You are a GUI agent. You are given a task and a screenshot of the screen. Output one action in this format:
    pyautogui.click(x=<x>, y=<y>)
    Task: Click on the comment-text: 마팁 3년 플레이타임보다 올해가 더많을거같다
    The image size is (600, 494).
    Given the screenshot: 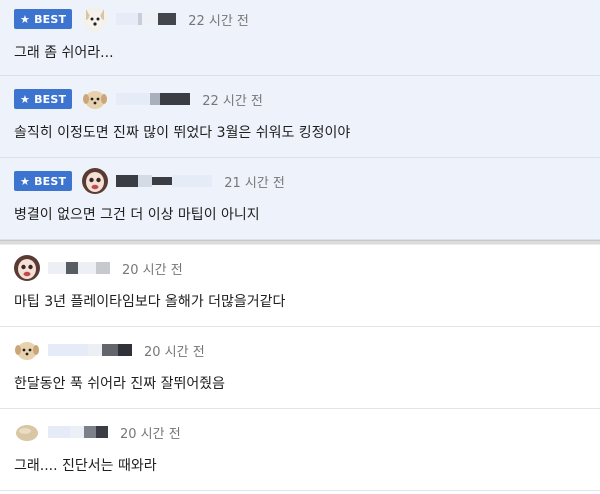 What is the action you would take?
    pyautogui.click(x=150, y=302)
    